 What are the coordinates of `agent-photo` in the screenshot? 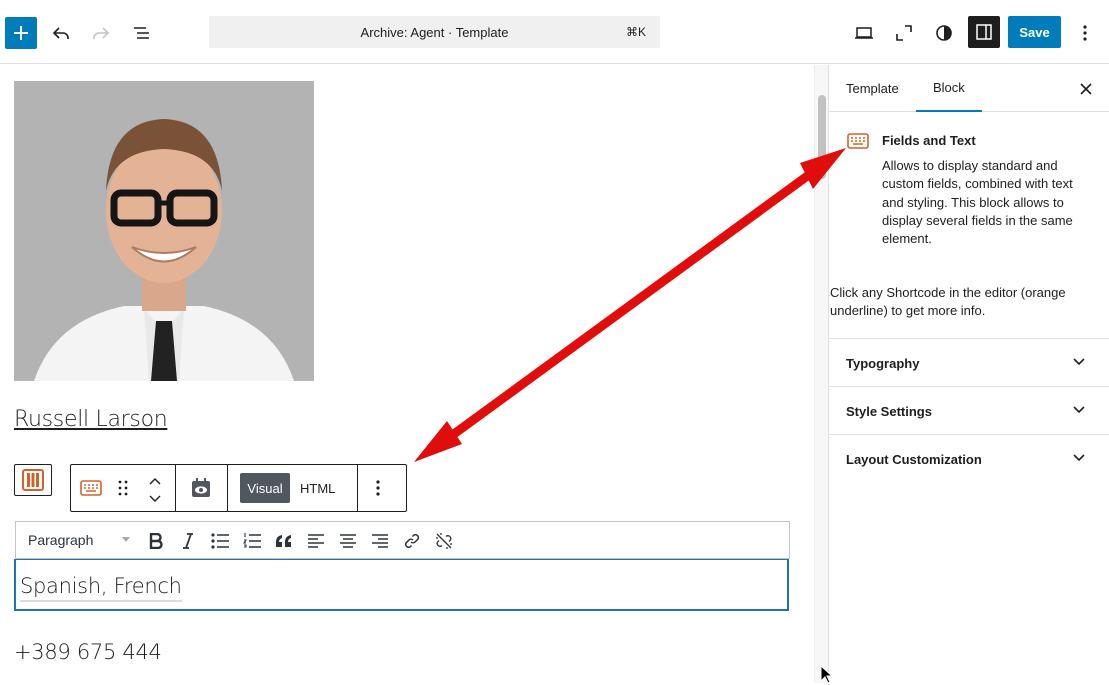 It's located at (164, 231).